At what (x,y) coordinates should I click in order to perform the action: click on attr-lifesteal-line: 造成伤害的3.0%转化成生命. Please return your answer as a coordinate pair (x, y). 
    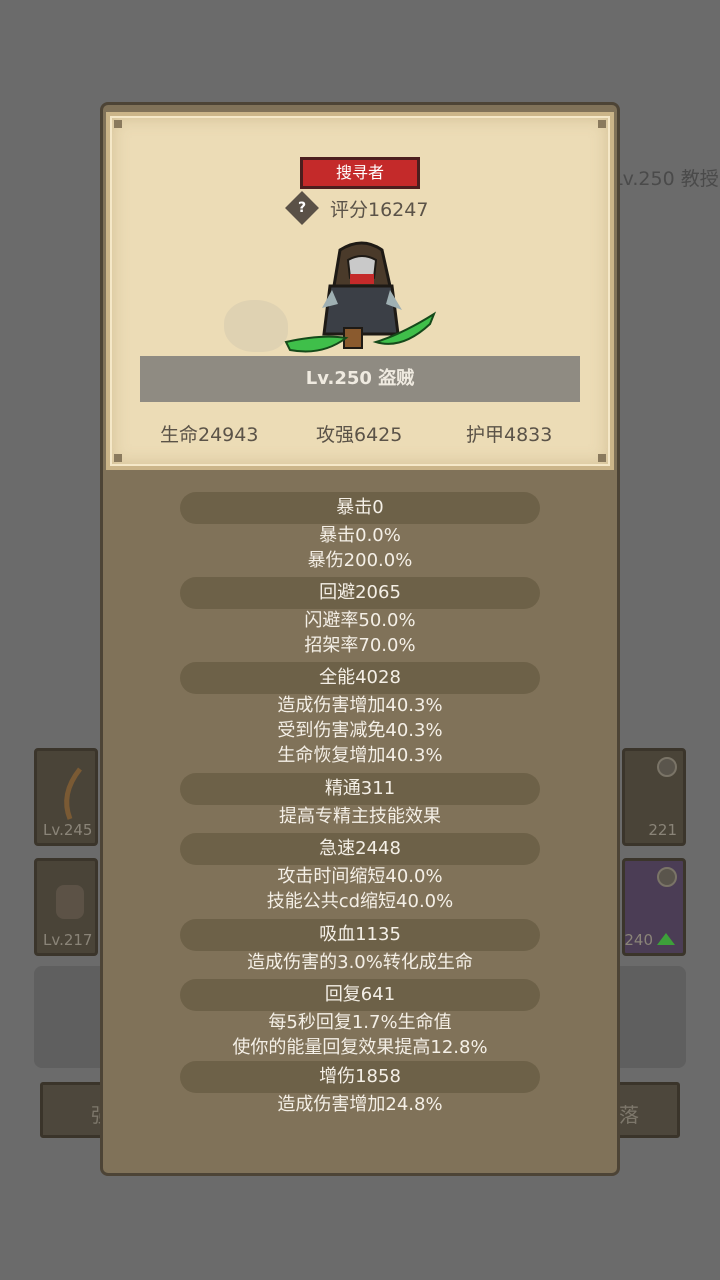
    Looking at the image, I should click on (360, 962).